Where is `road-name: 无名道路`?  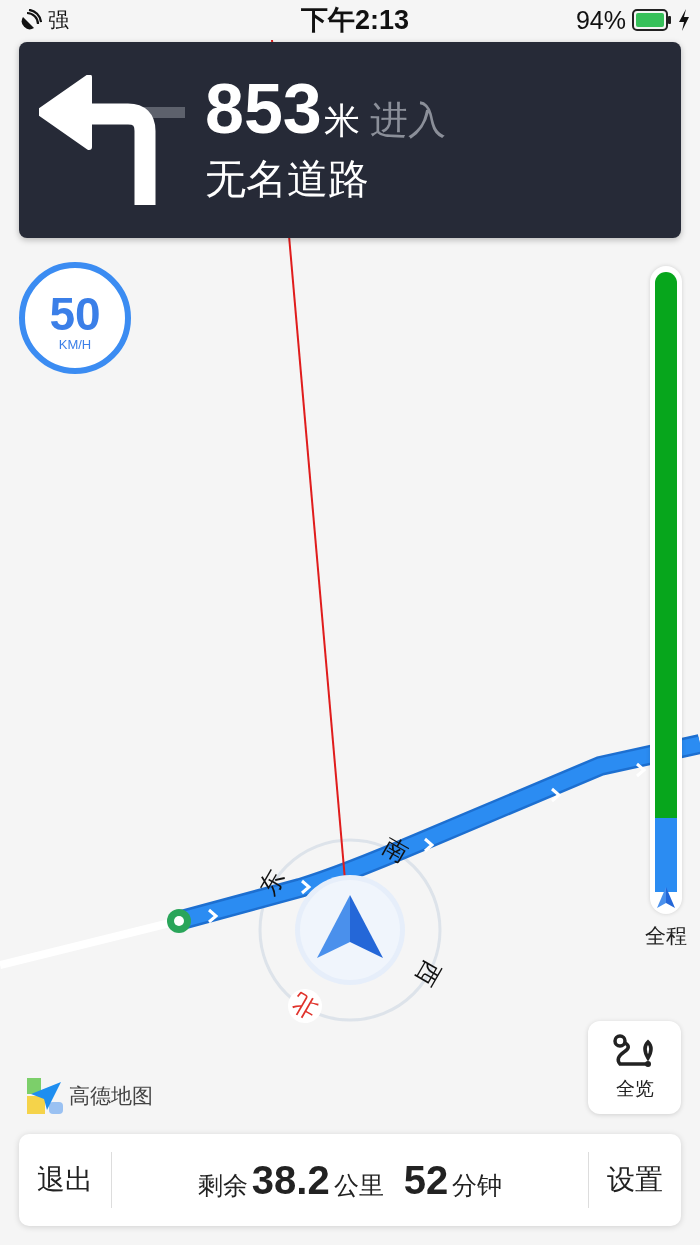
road-name: 无名道路 is located at coordinates (287, 179).